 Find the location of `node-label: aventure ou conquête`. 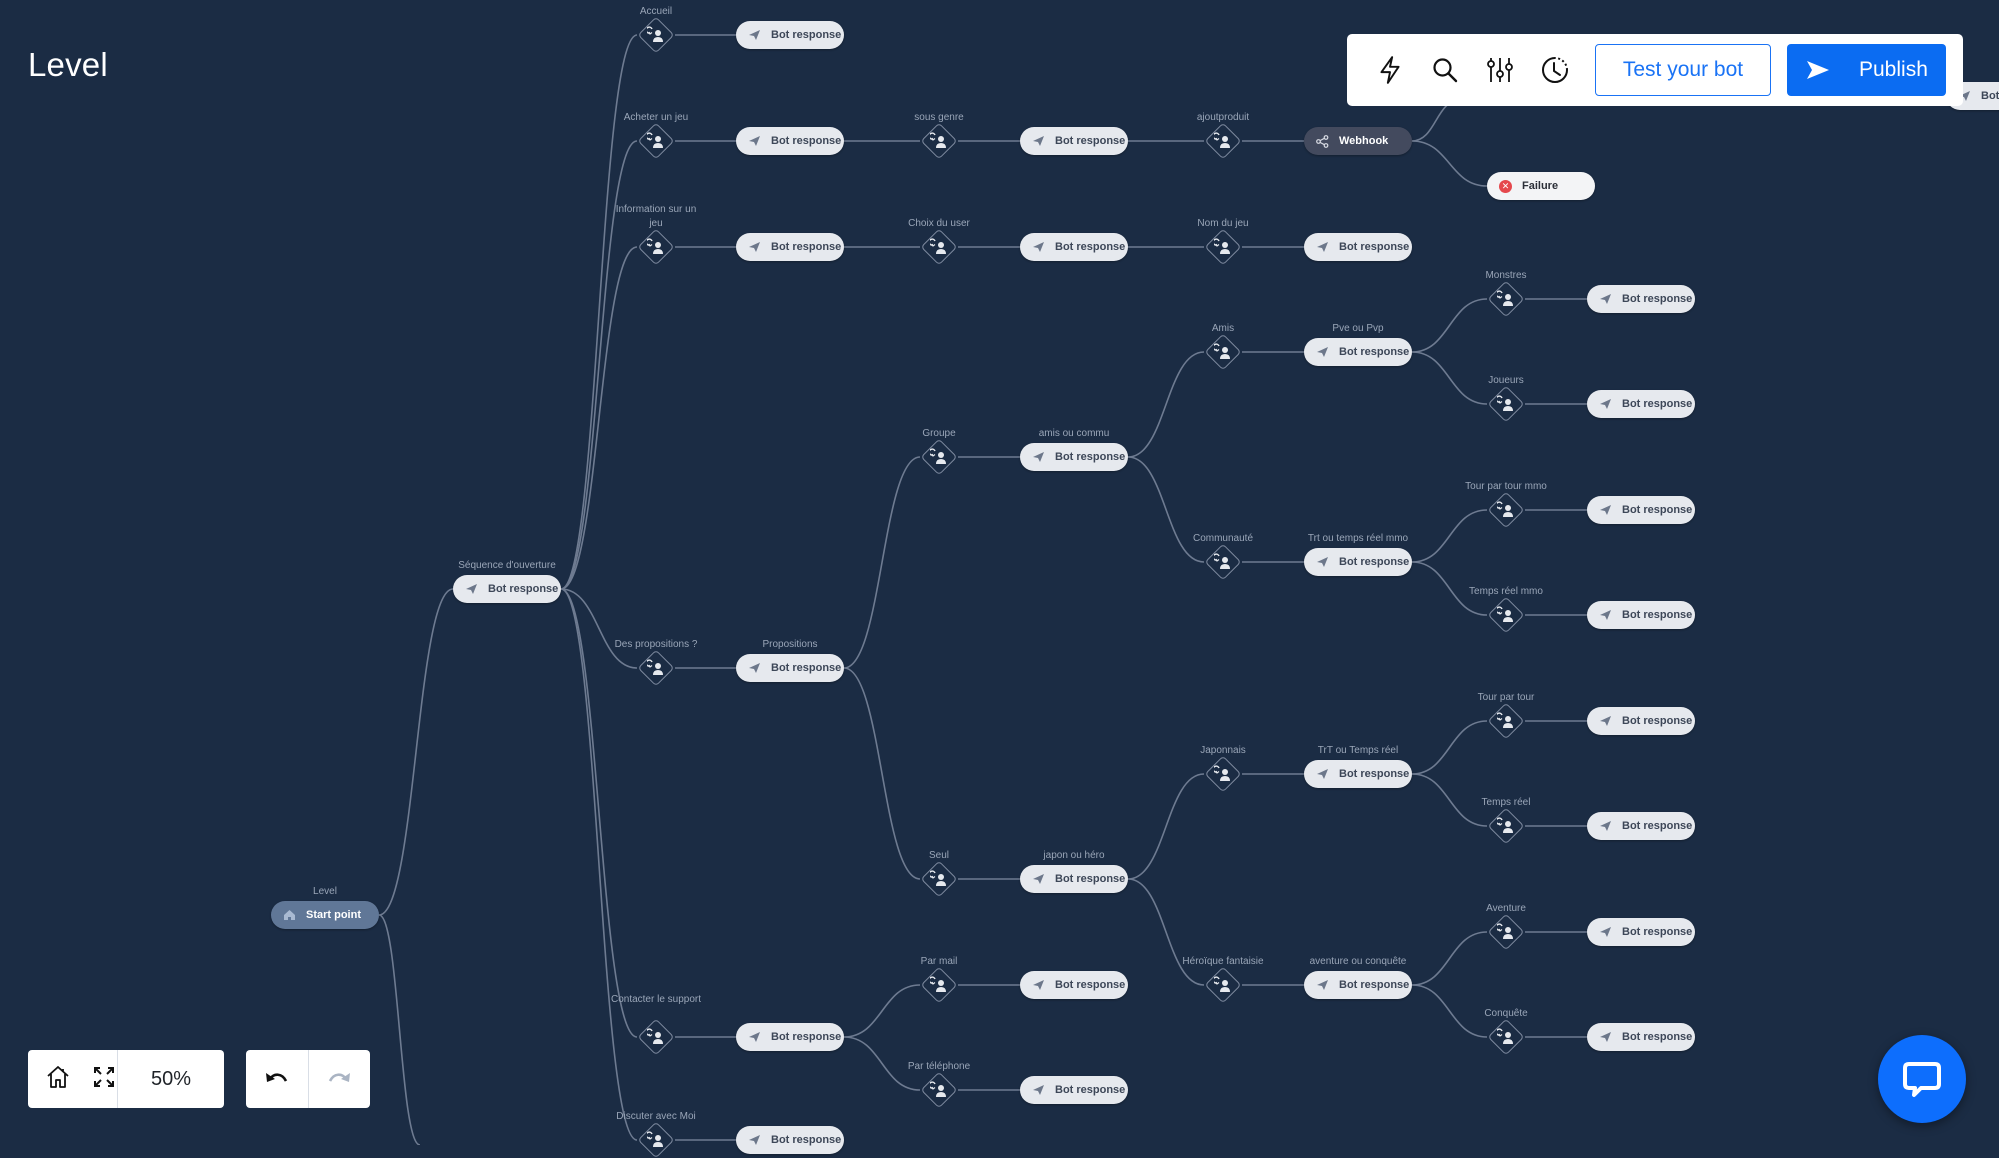

node-label: aventure ou conquête is located at coordinates (1358, 961).